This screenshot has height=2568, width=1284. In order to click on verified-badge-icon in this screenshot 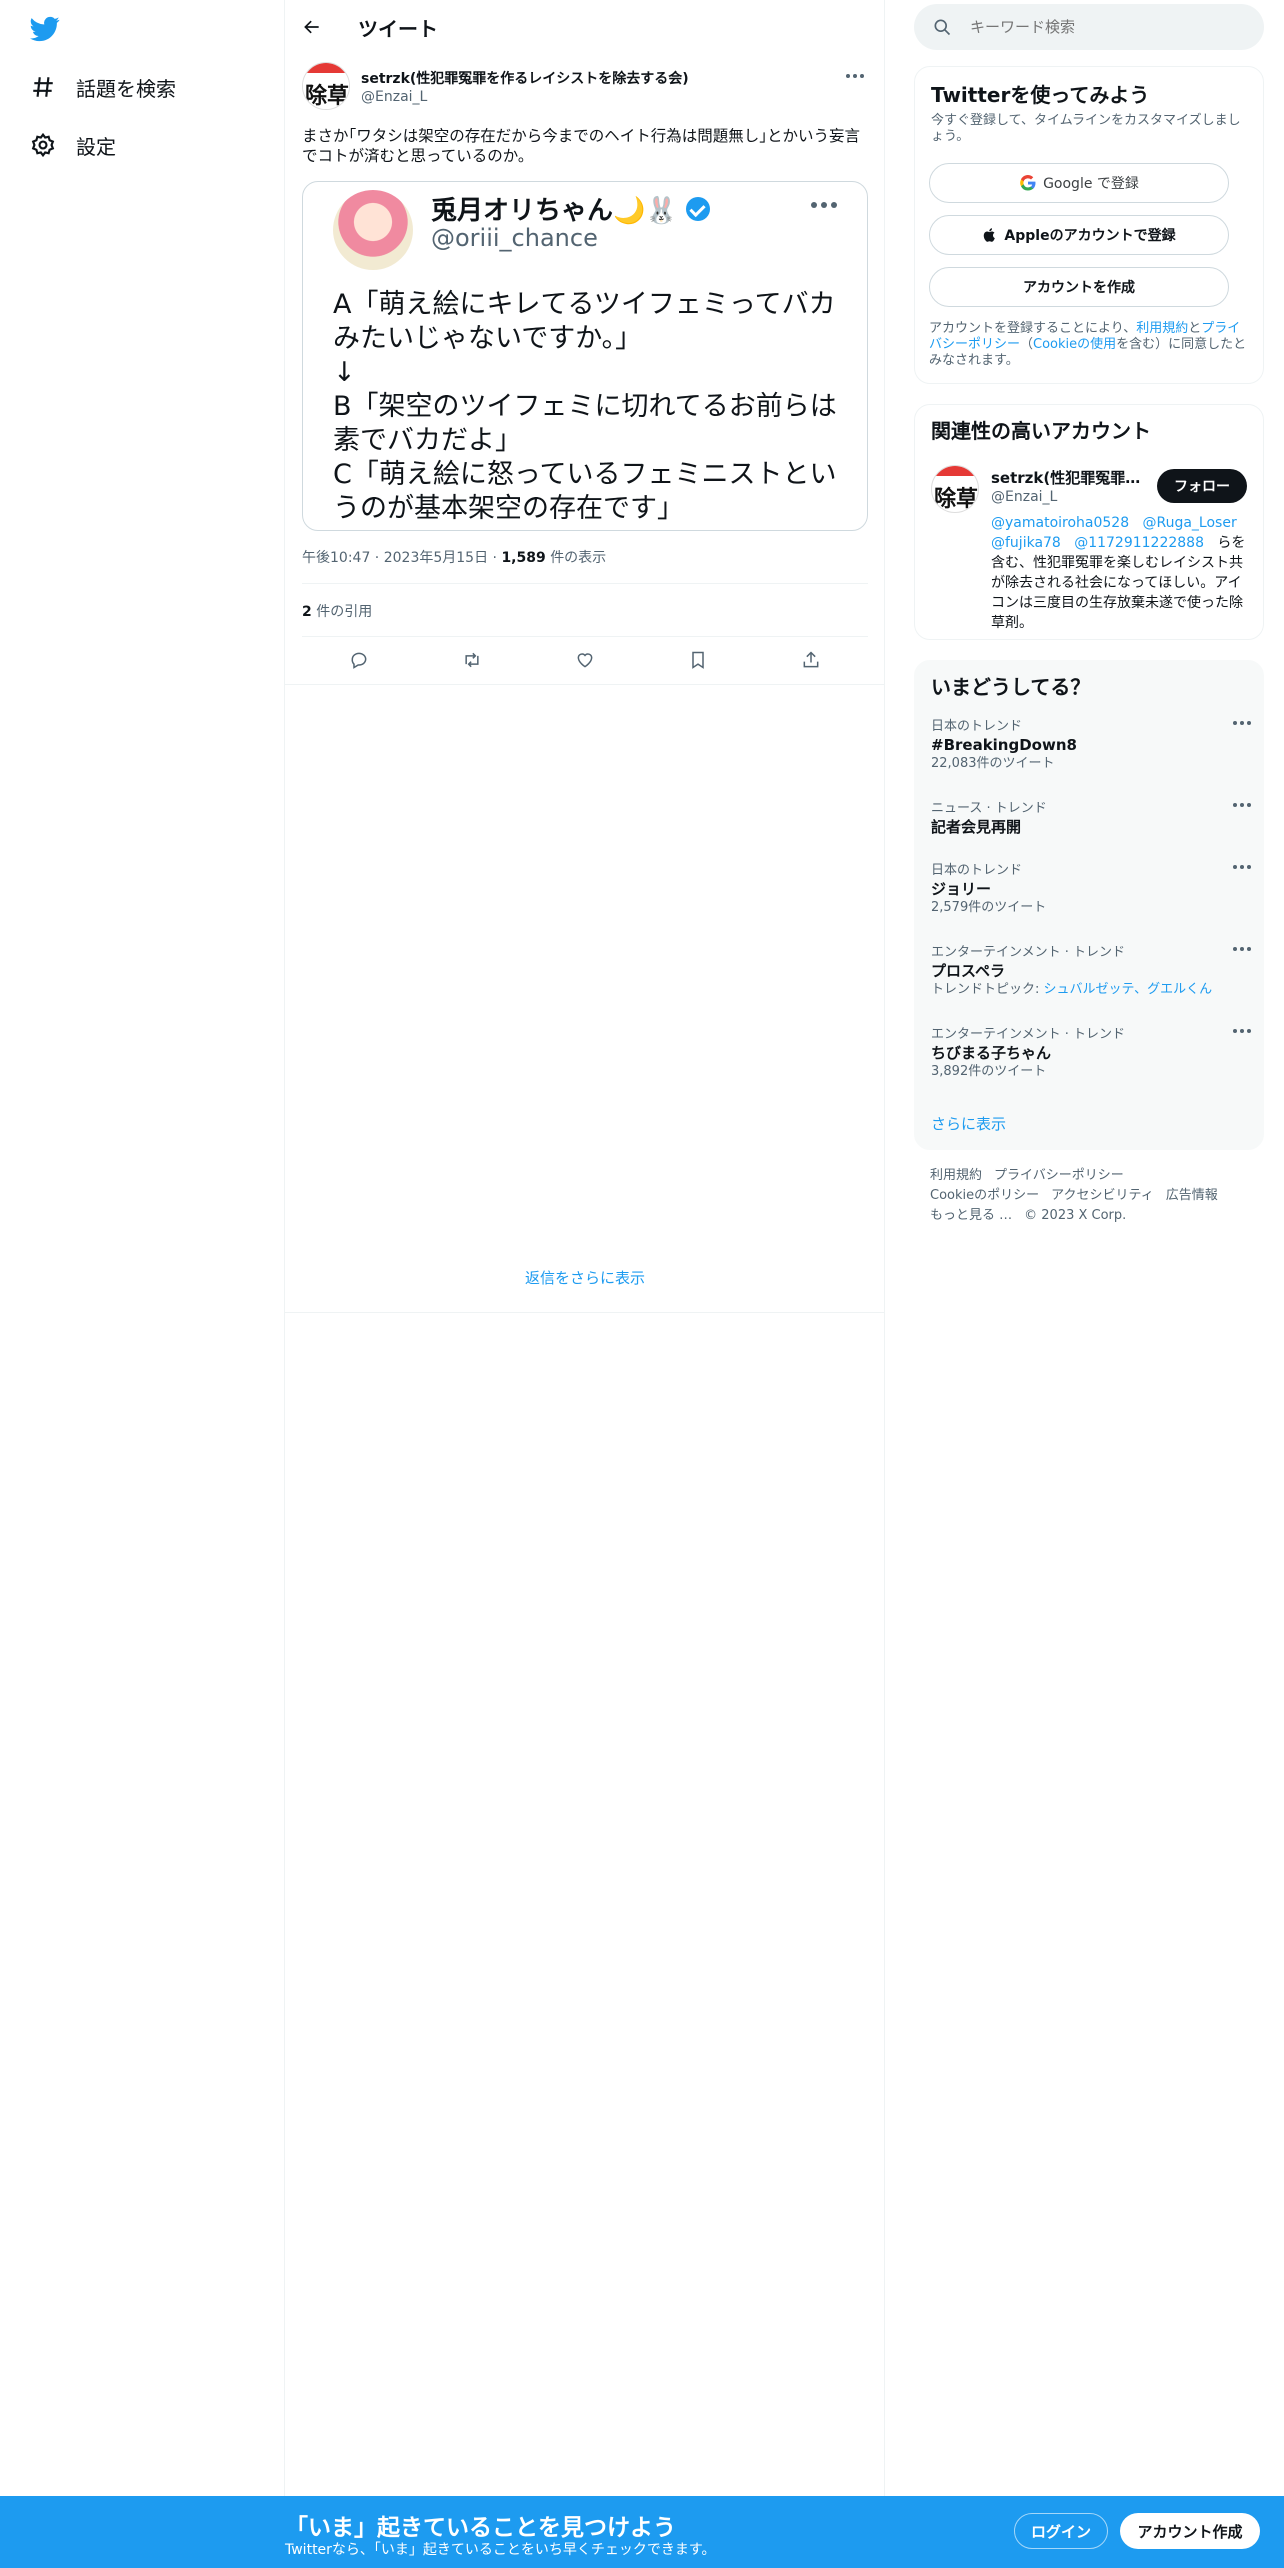, I will do `click(697, 208)`.